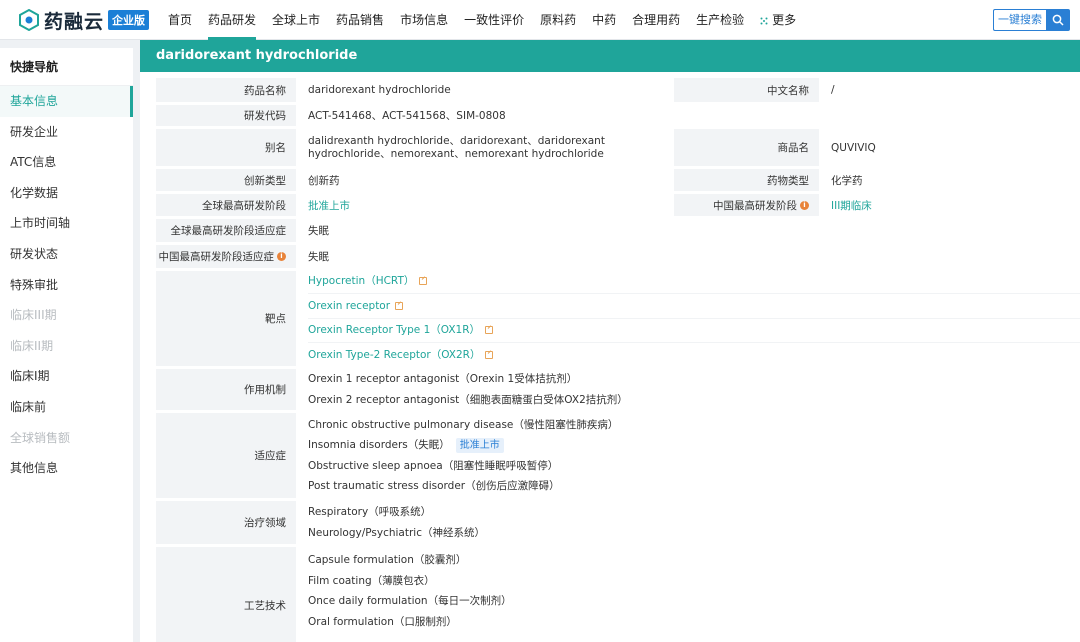  I want to click on sidebar-item: 全球销售额, so click(40, 437).